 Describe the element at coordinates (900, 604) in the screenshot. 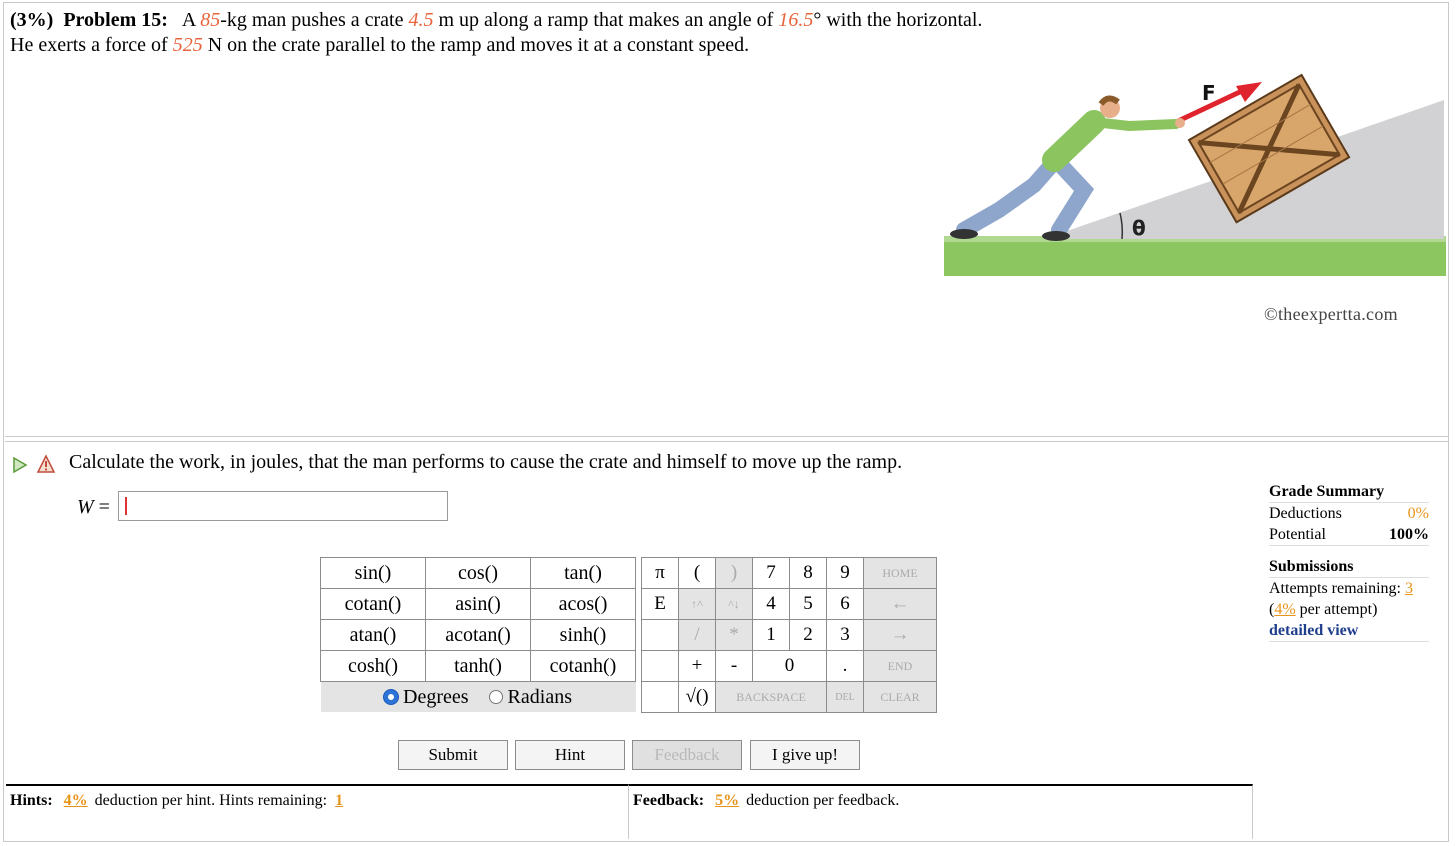

I see `key-left-arrow: ←` at that location.